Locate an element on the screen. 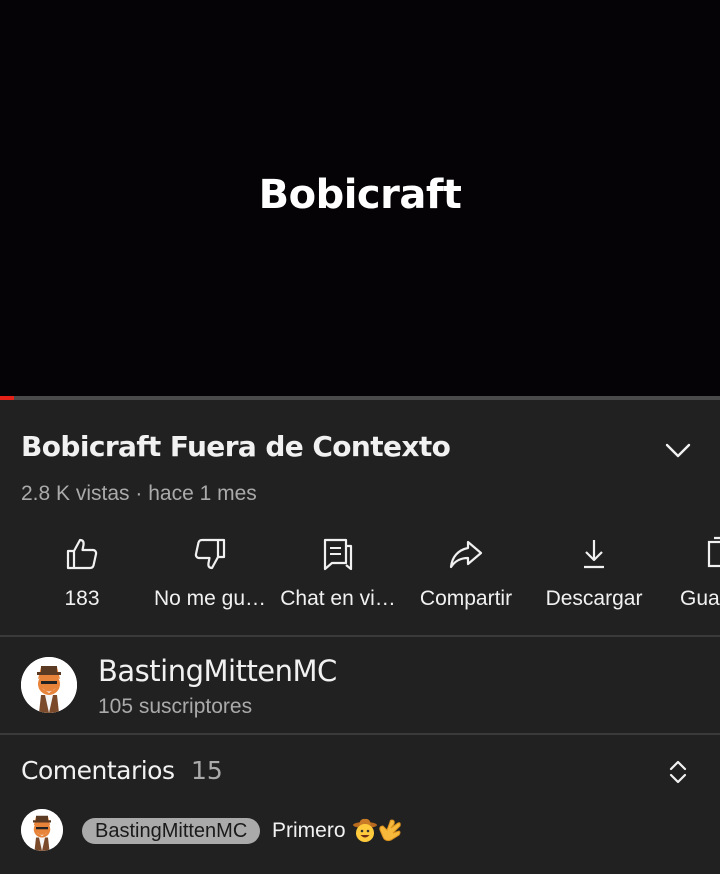 The height and width of the screenshot is (874, 720). publish-date: hace 1 mes is located at coordinates (202, 493).